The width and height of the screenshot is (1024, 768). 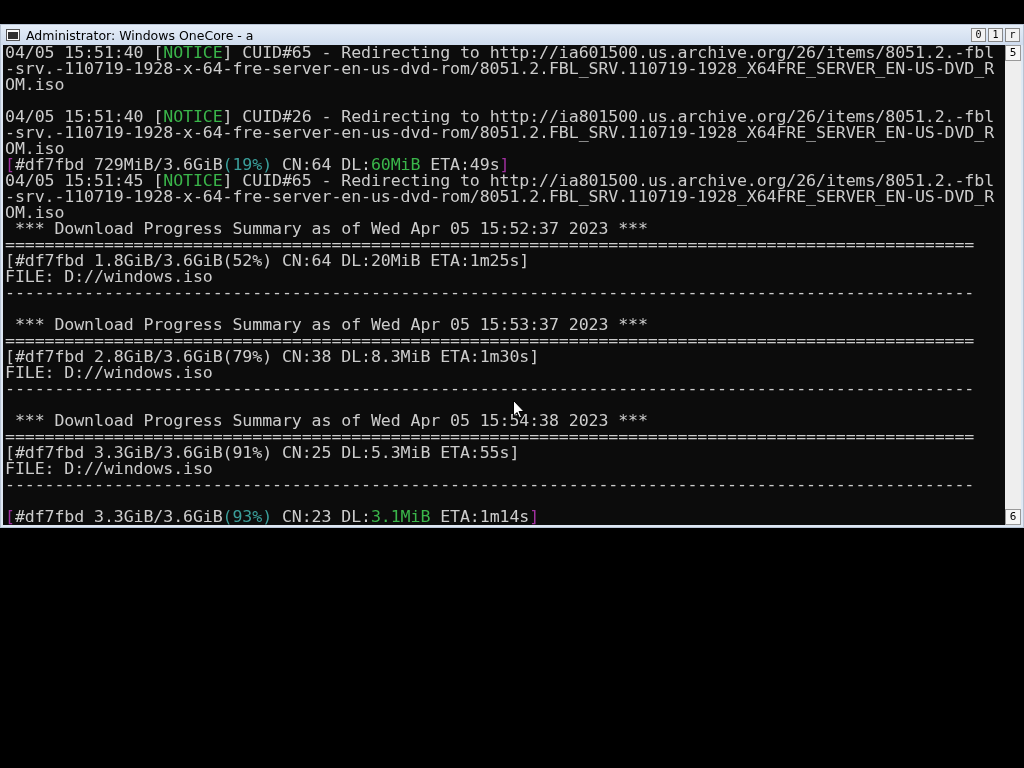 I want to click on console-line: [#df7fbd 1.8GiB/3.6GiB(52%) CN:64 DL:20MiB ETA:1m25s], so click(x=268, y=261).